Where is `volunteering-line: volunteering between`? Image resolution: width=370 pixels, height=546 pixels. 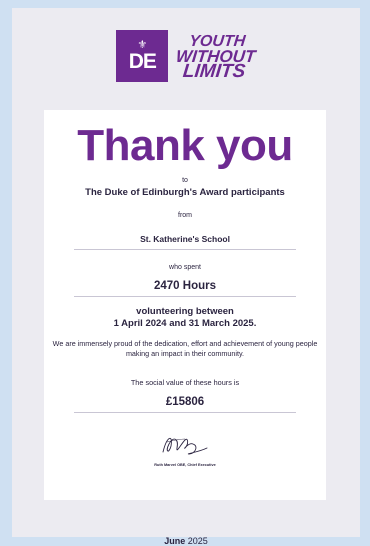 volunteering-line: volunteering between is located at coordinates (185, 311).